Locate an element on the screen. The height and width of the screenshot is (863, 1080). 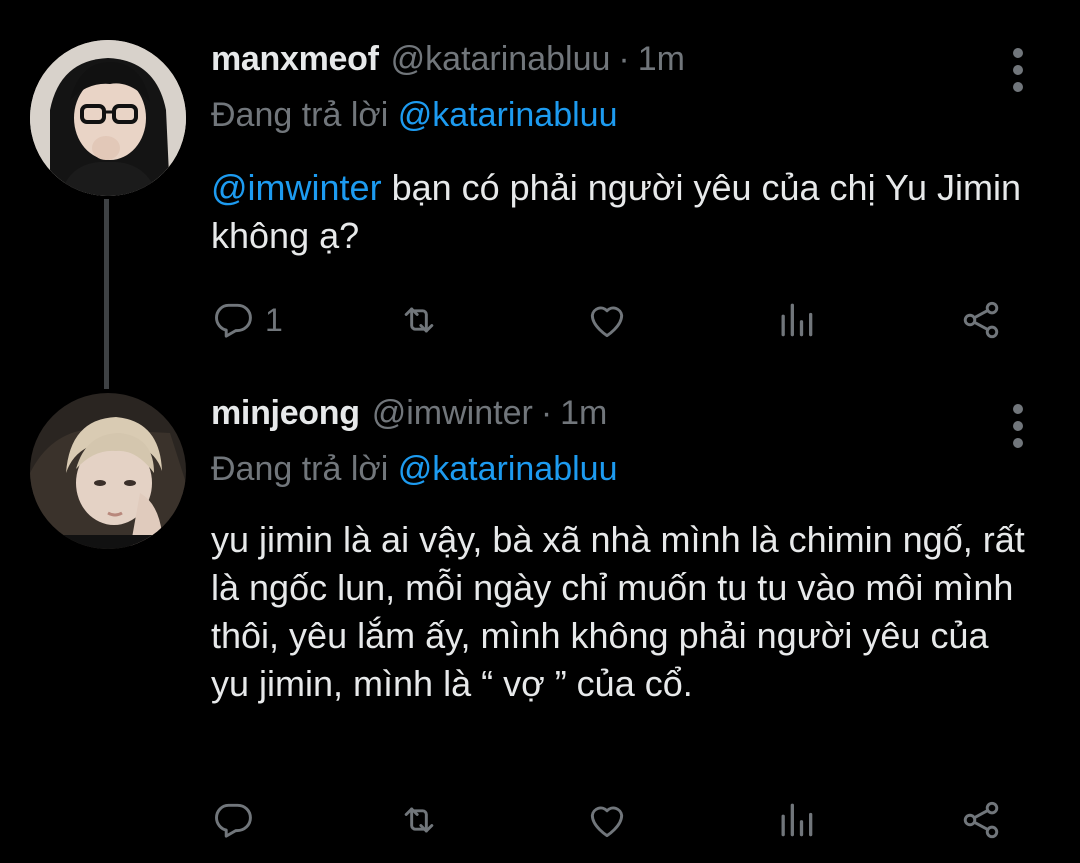
reply-count: 1 is located at coordinates (274, 319).